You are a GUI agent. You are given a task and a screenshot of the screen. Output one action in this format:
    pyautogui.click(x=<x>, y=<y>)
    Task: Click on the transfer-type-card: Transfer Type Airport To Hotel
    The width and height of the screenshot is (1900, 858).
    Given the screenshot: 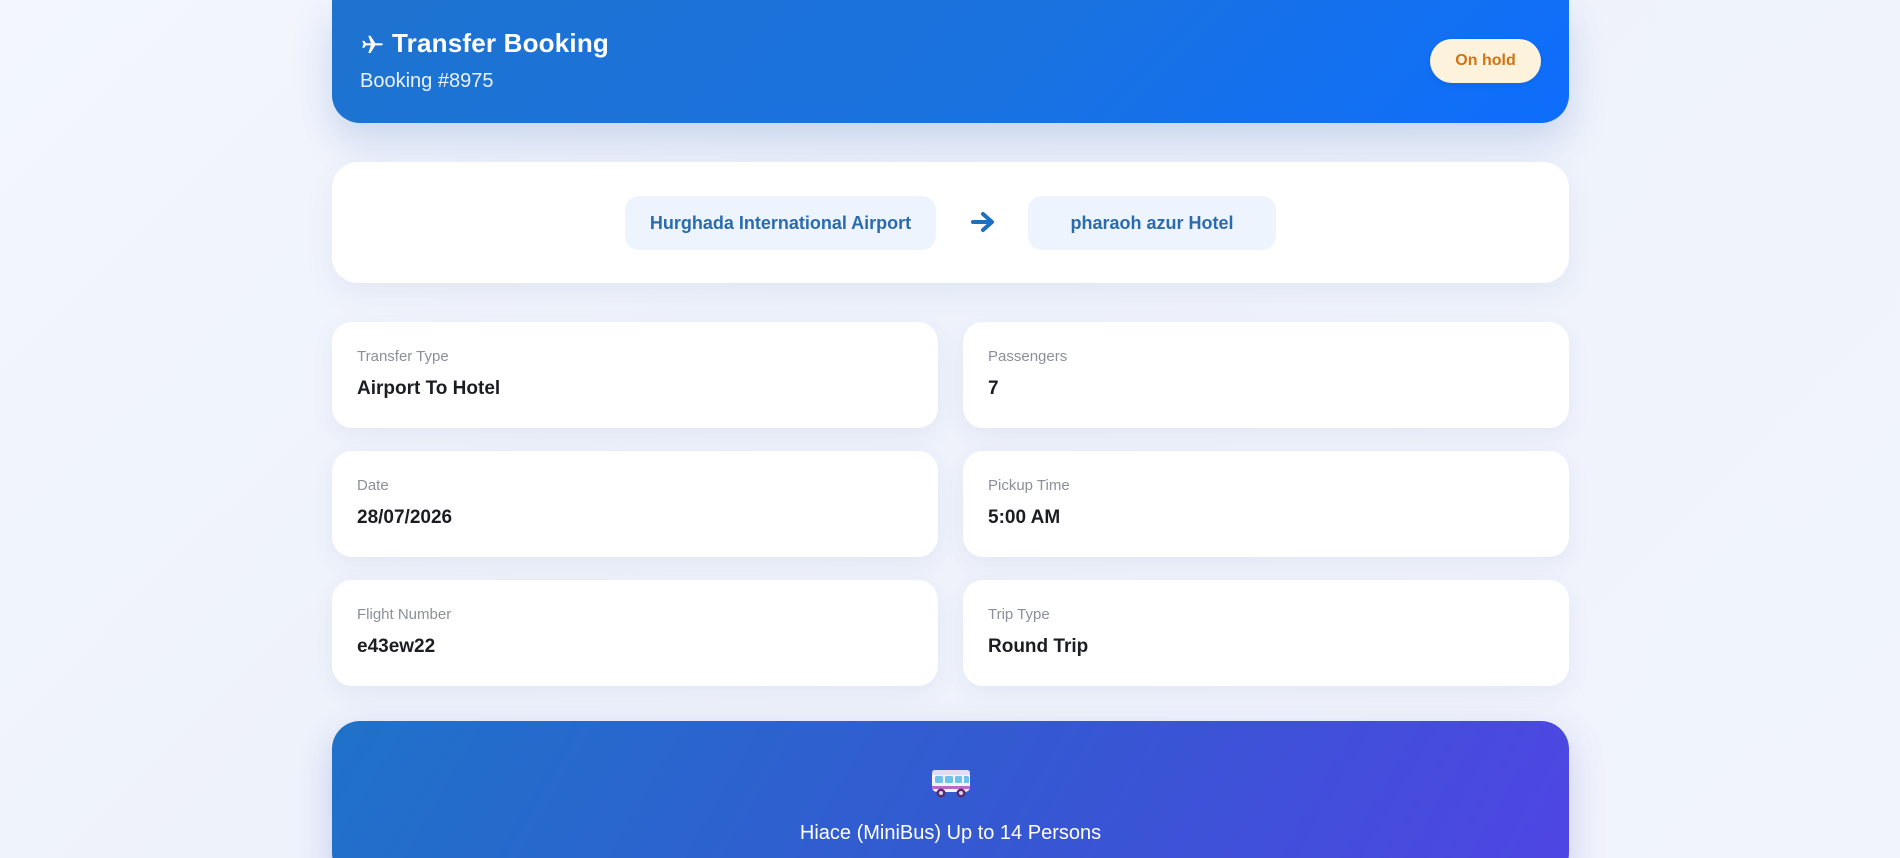 What is the action you would take?
    pyautogui.click(x=635, y=375)
    